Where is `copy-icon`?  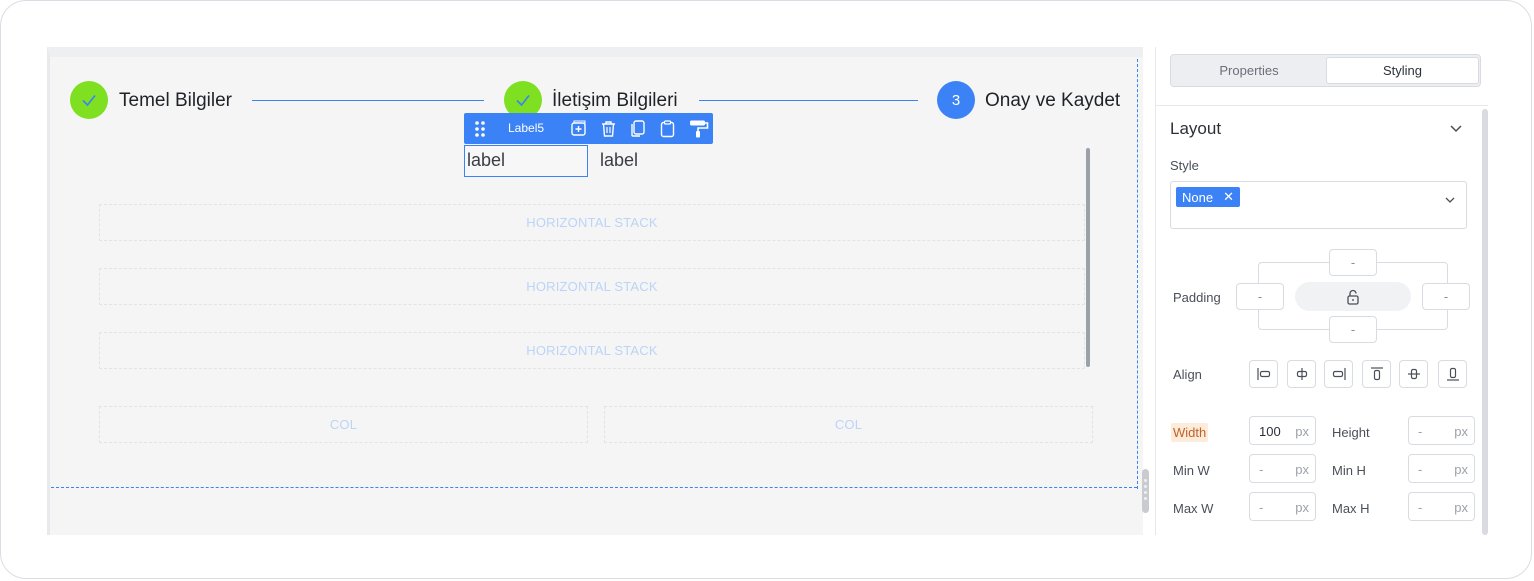
copy-icon is located at coordinates (637, 128).